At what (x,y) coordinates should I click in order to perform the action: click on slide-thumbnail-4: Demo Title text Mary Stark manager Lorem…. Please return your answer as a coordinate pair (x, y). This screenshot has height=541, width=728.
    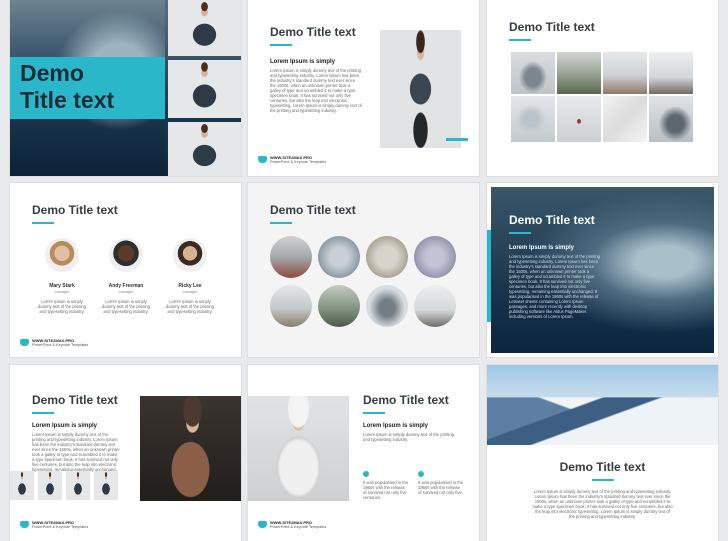
    Looking at the image, I should click on (125, 270).